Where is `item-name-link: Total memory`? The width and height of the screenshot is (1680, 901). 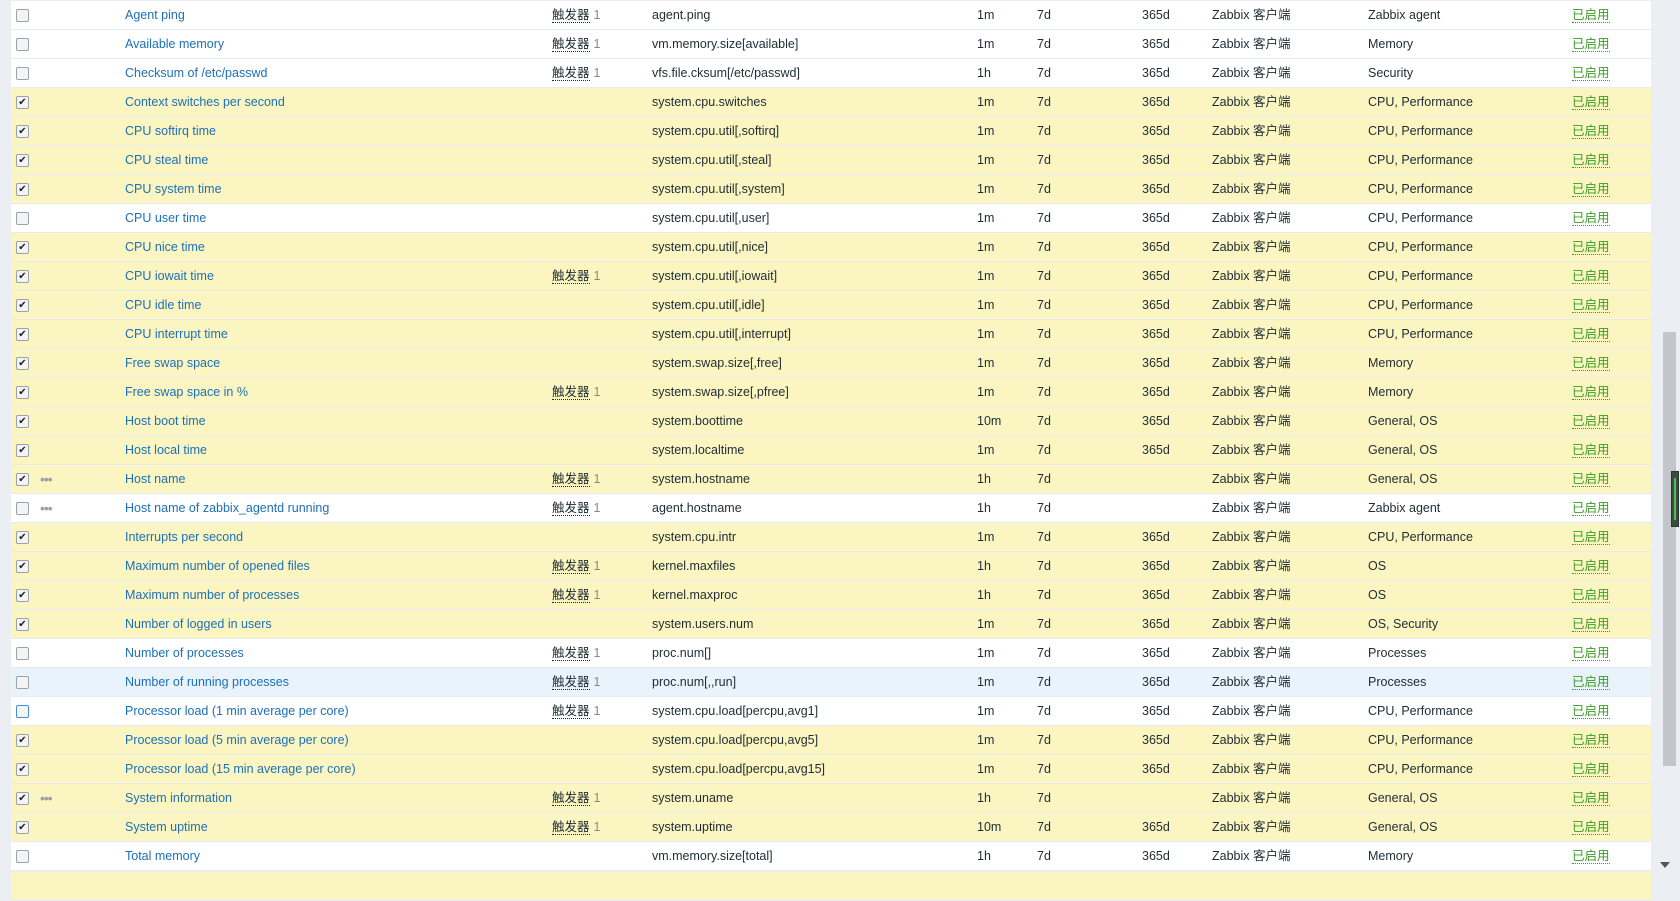
item-name-link: Total memory is located at coordinates (162, 856).